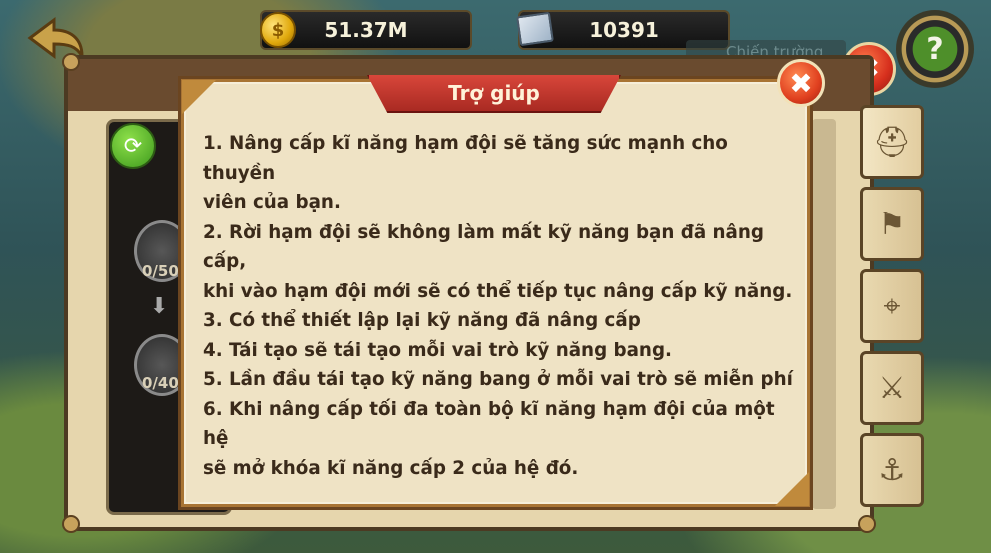 This screenshot has width=991, height=553. I want to click on refresh-icon: ⟳, so click(133, 146).